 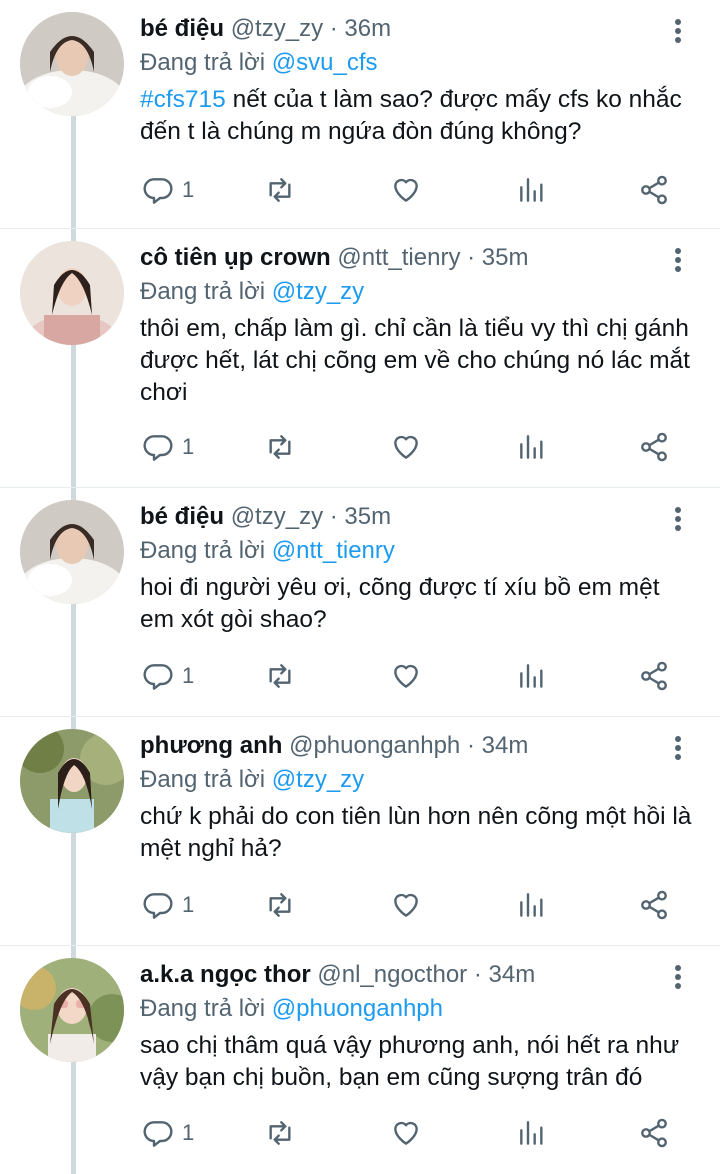 What do you see at coordinates (367, 28) in the screenshot?
I see `timestamp: 36m` at bounding box center [367, 28].